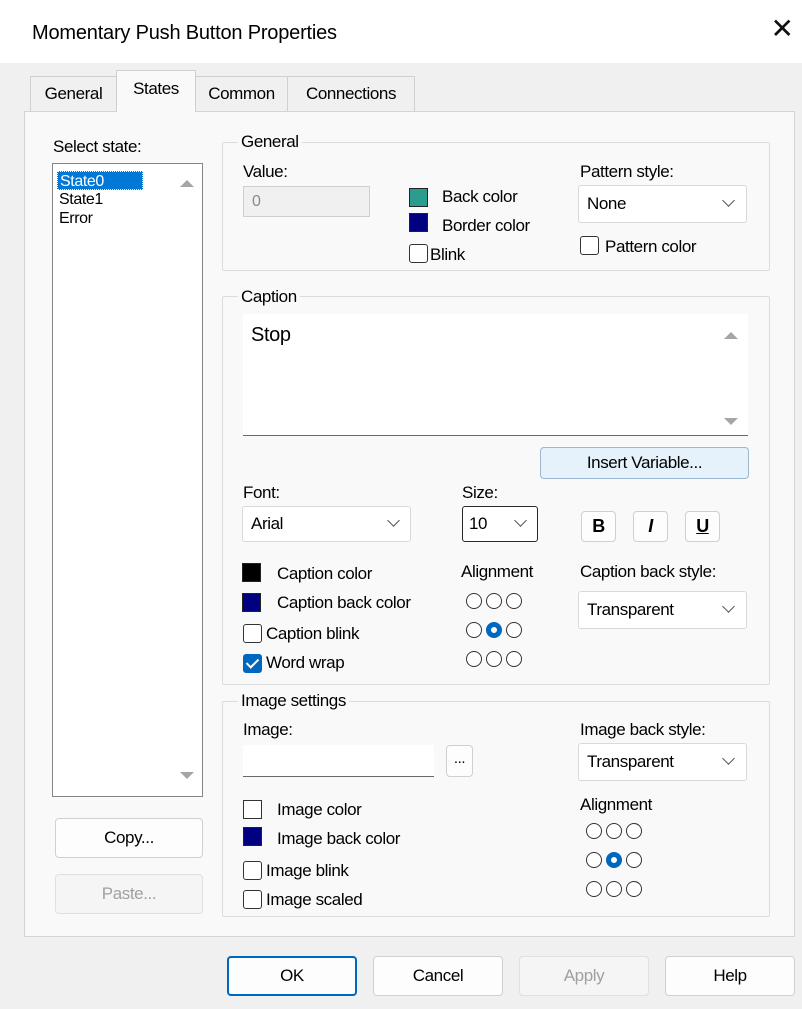 The width and height of the screenshot is (802, 1009). I want to click on image-settings-legend: Image settings, so click(293, 701).